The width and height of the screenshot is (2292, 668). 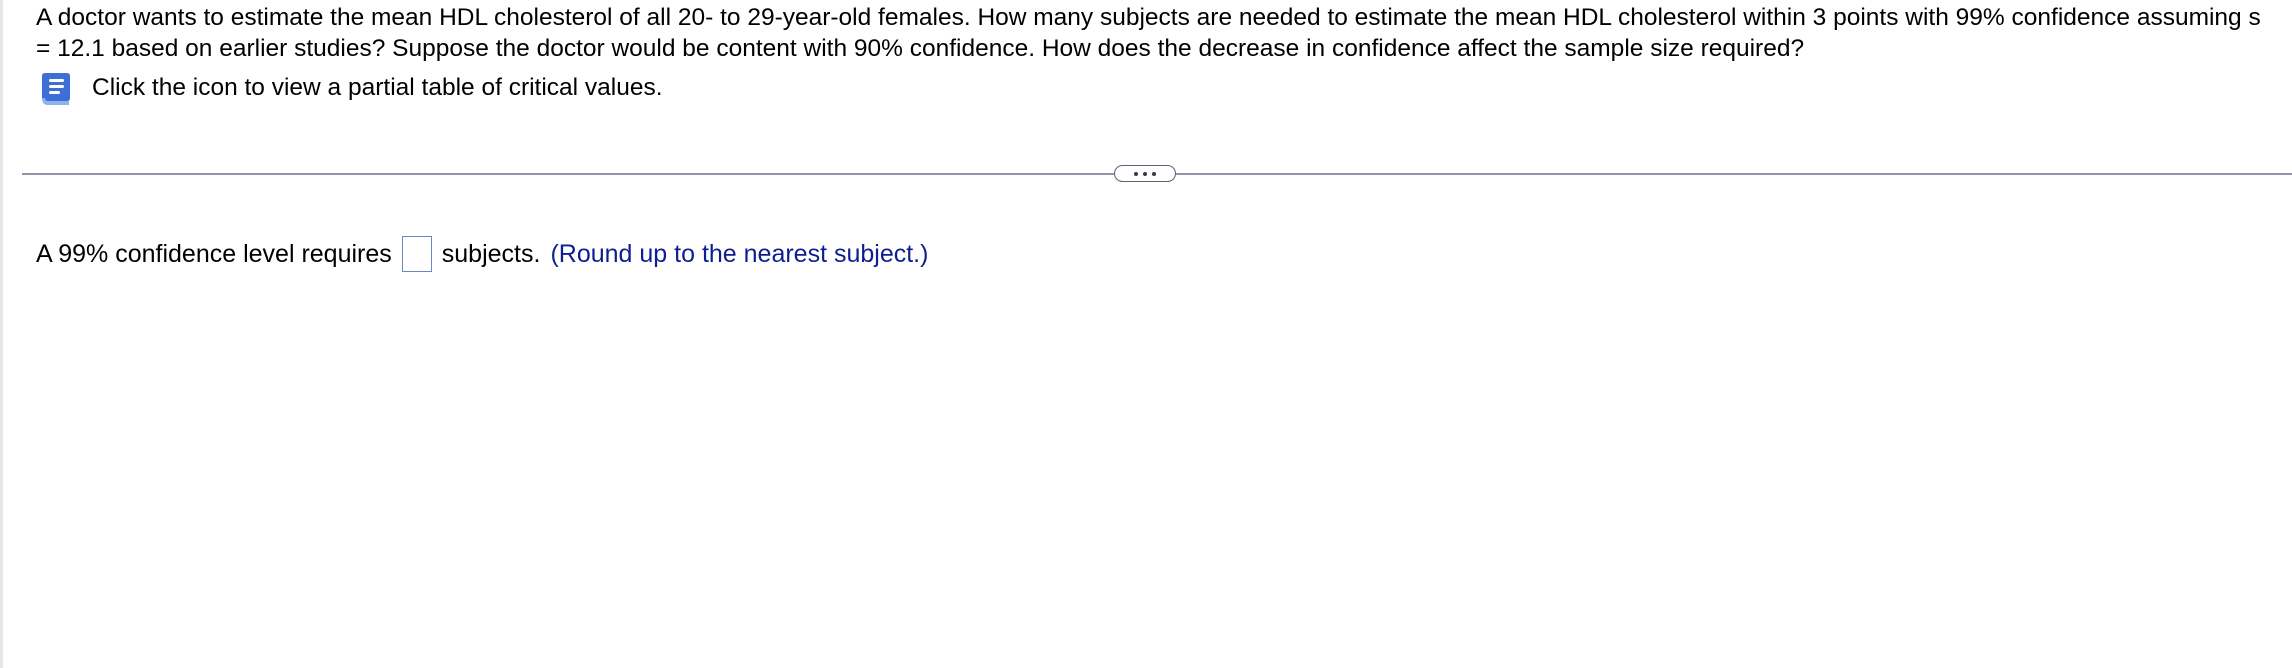 I want to click on rounding-note: (Round up to the nearest subject.), so click(x=739, y=253).